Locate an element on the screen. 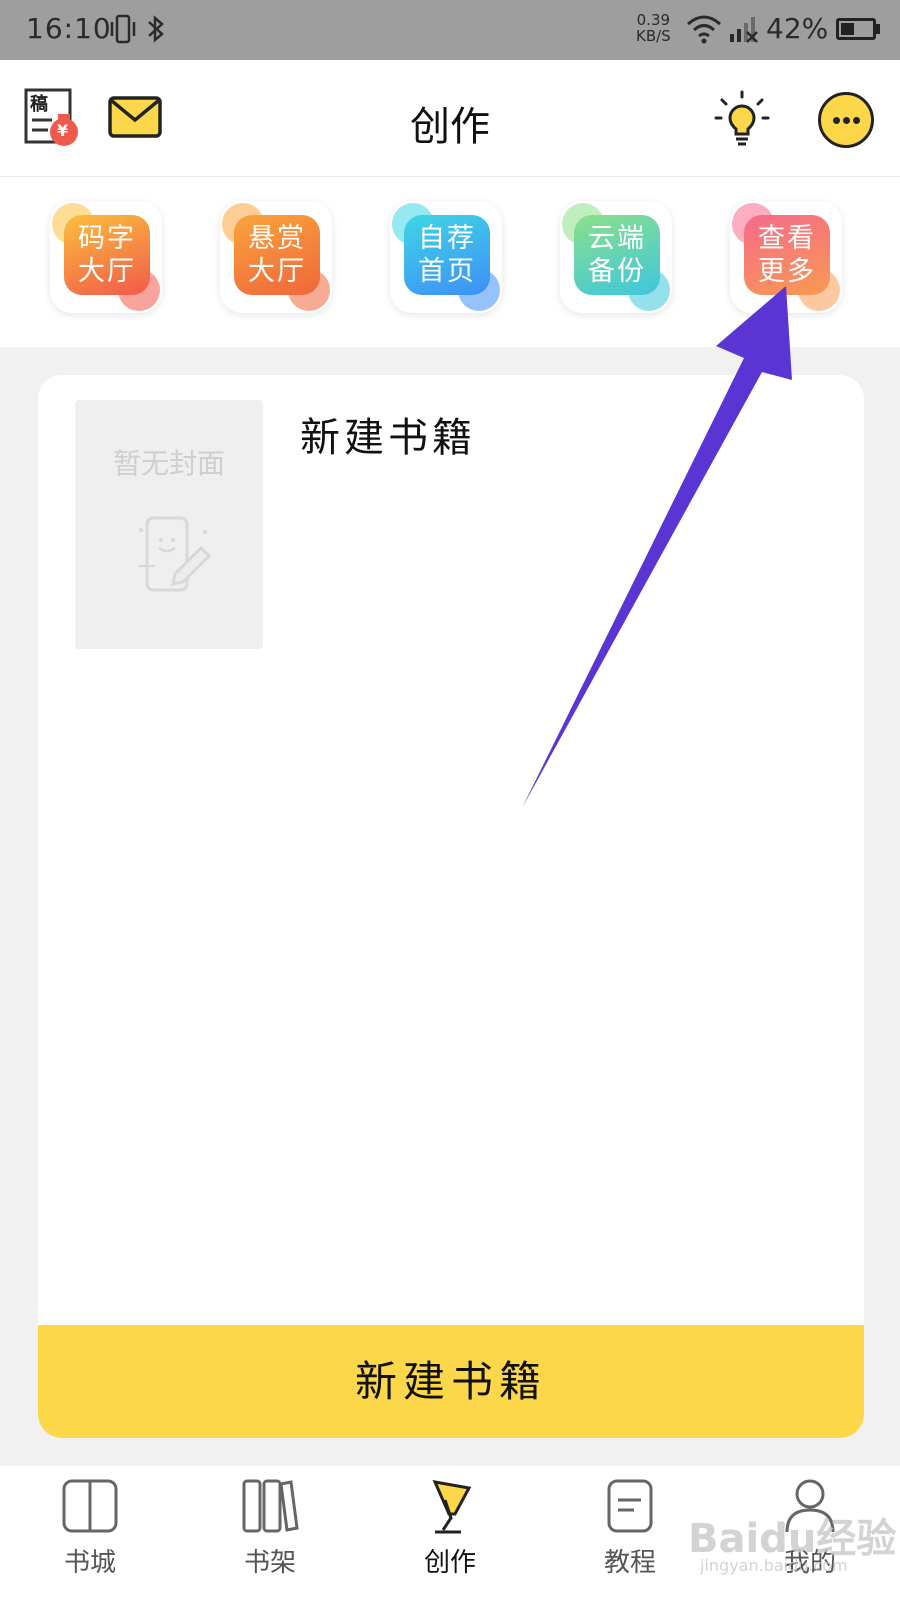  tile-typing-hall: 码字 大厅 is located at coordinates (106, 257).